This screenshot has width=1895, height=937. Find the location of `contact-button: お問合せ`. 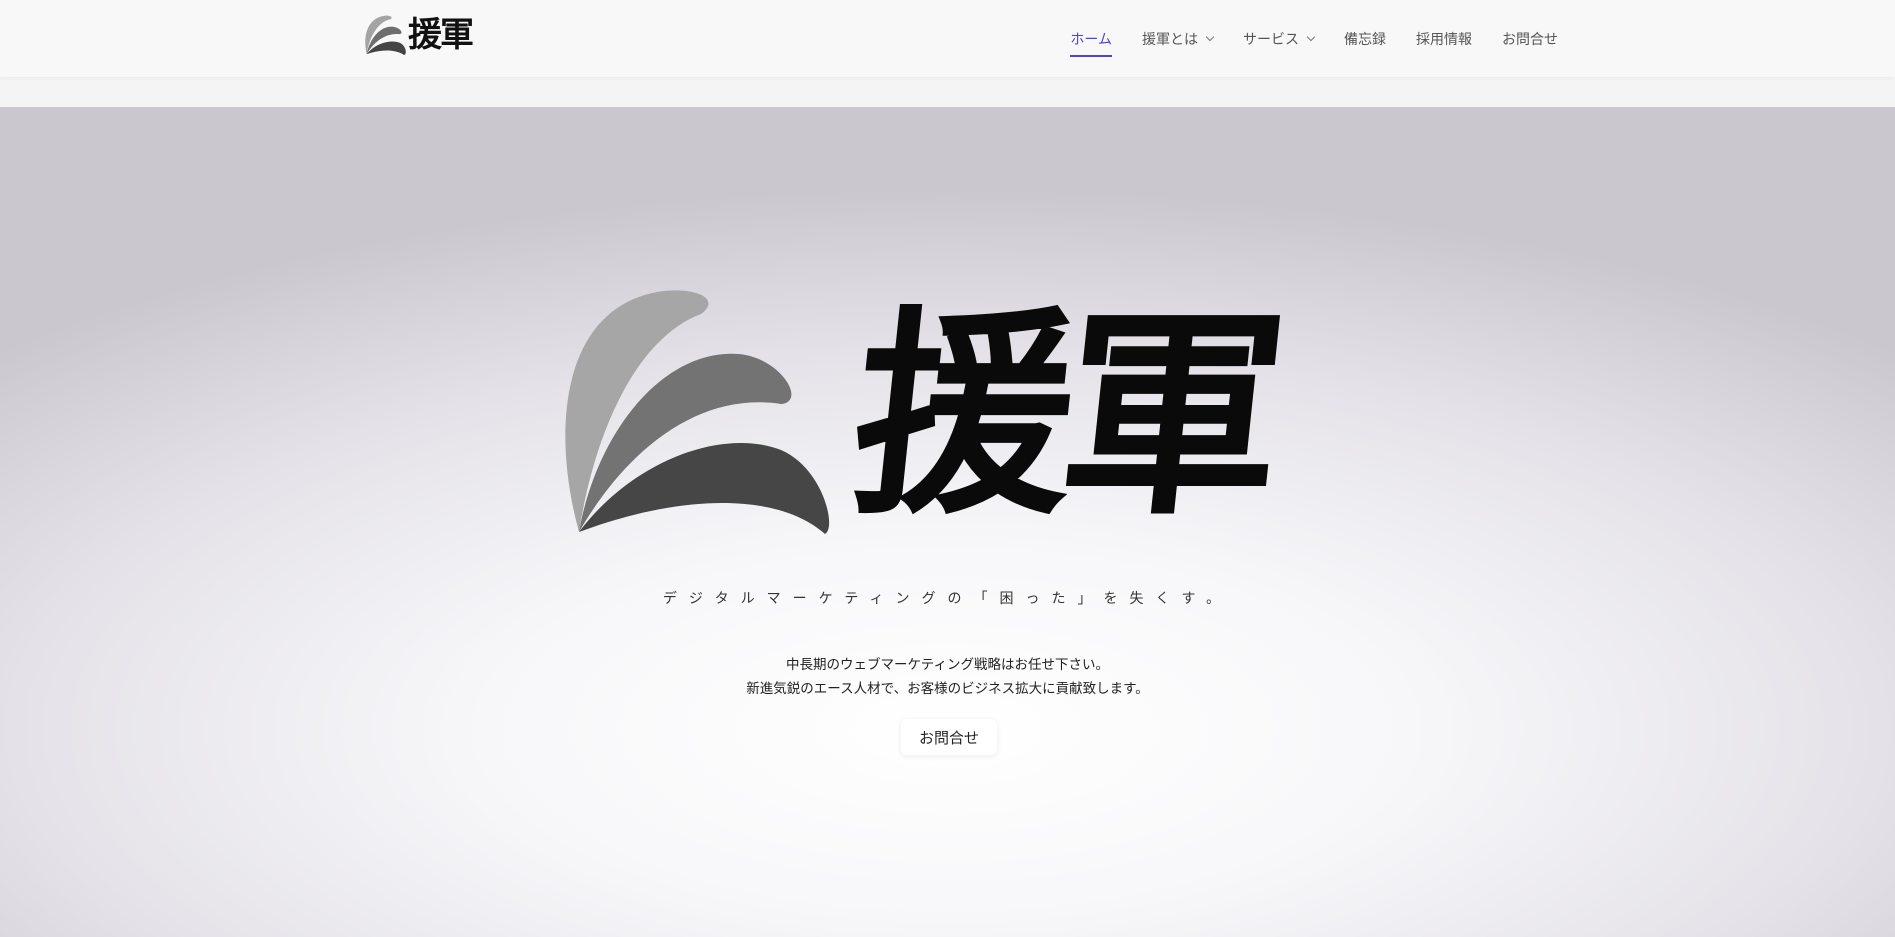

contact-button: お問合せ is located at coordinates (949, 737).